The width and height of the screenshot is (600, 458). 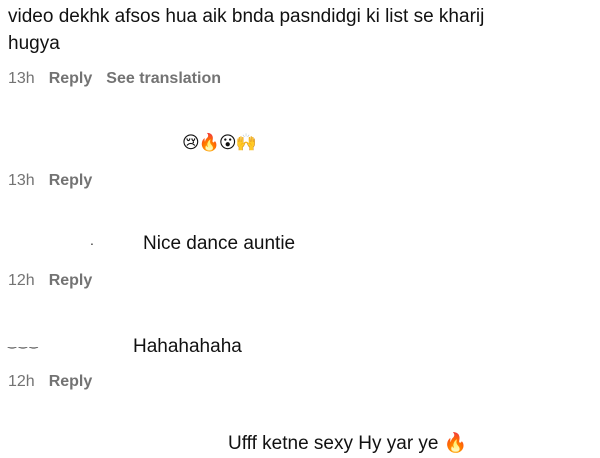 I want to click on comment-meta: 13h Reply See translation, so click(x=114, y=79).